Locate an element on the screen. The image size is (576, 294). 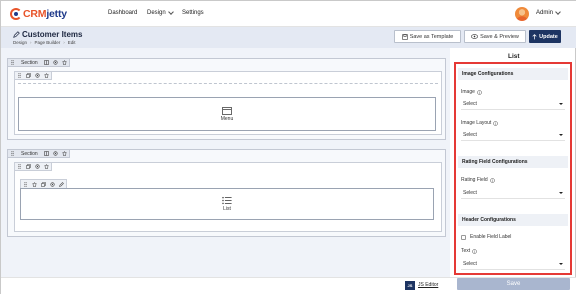
page-title-text: Customer Items is located at coordinates (52, 34).